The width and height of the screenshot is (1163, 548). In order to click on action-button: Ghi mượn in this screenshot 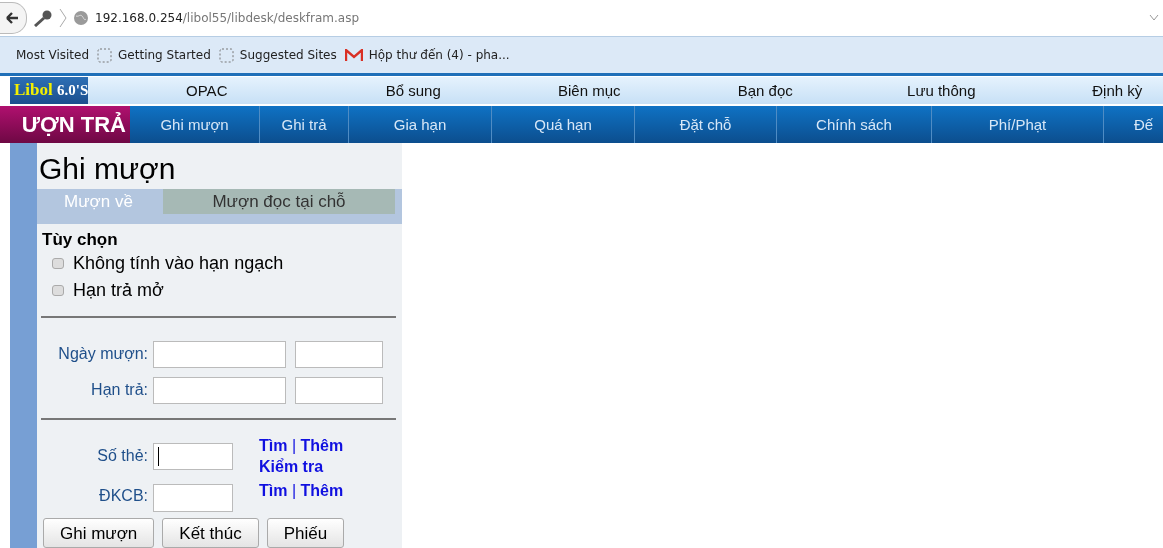, I will do `click(99, 533)`.